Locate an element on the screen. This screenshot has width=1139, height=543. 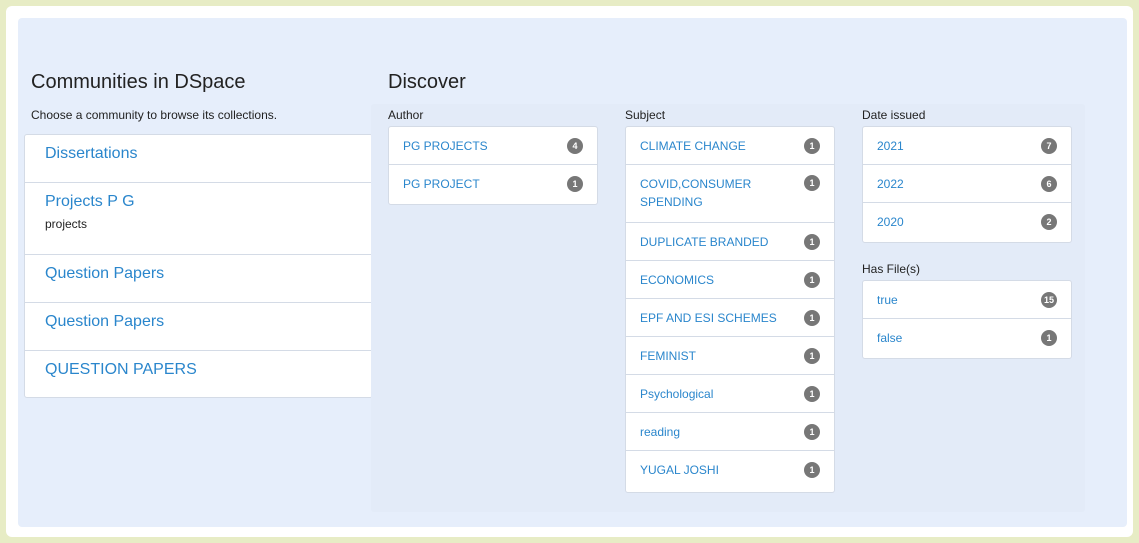
facet-link: ECONOMICS is located at coordinates (730, 280).